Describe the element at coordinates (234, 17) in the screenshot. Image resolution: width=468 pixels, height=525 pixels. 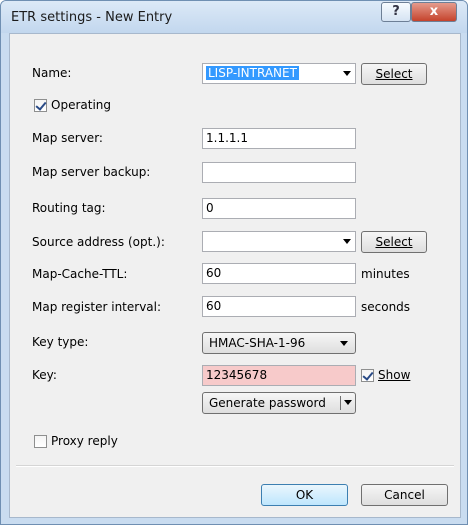
I see `title-bar: ETR settings - New Entry ? x` at that location.